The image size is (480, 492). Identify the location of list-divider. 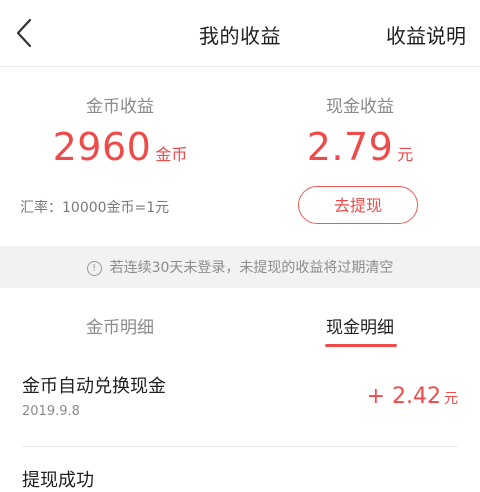
(240, 446).